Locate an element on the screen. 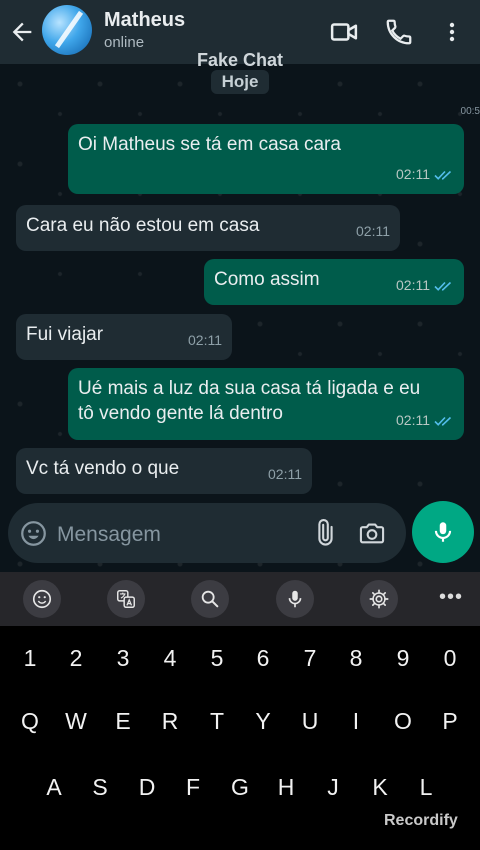 The width and height of the screenshot is (480, 850). message-bubble-incoming: Fui viajar 02:11 is located at coordinates (124, 337).